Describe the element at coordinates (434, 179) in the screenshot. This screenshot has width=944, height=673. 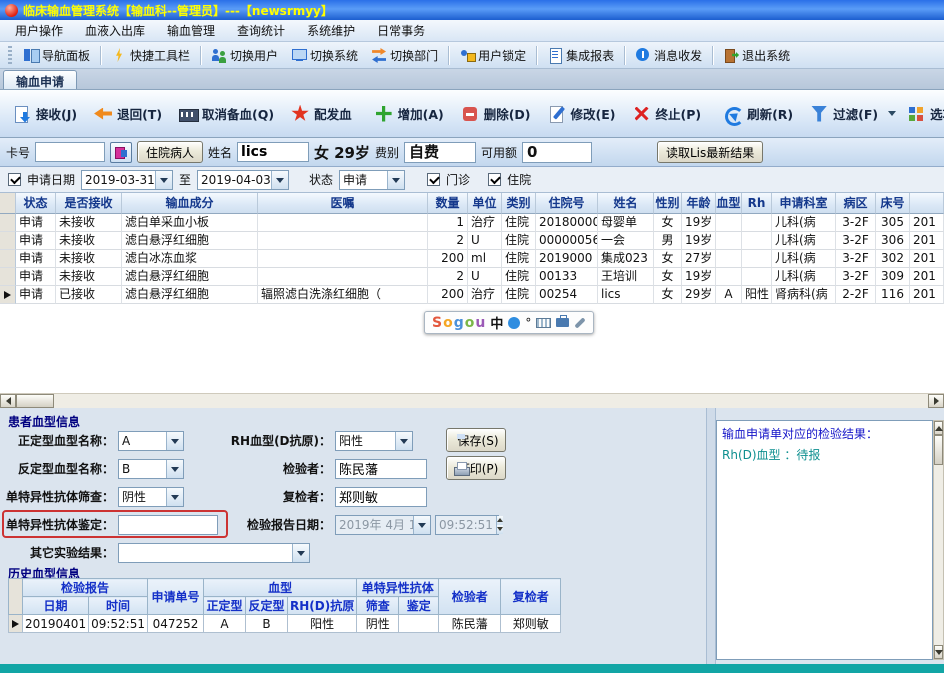
I see `outpatient-checkbox` at that location.